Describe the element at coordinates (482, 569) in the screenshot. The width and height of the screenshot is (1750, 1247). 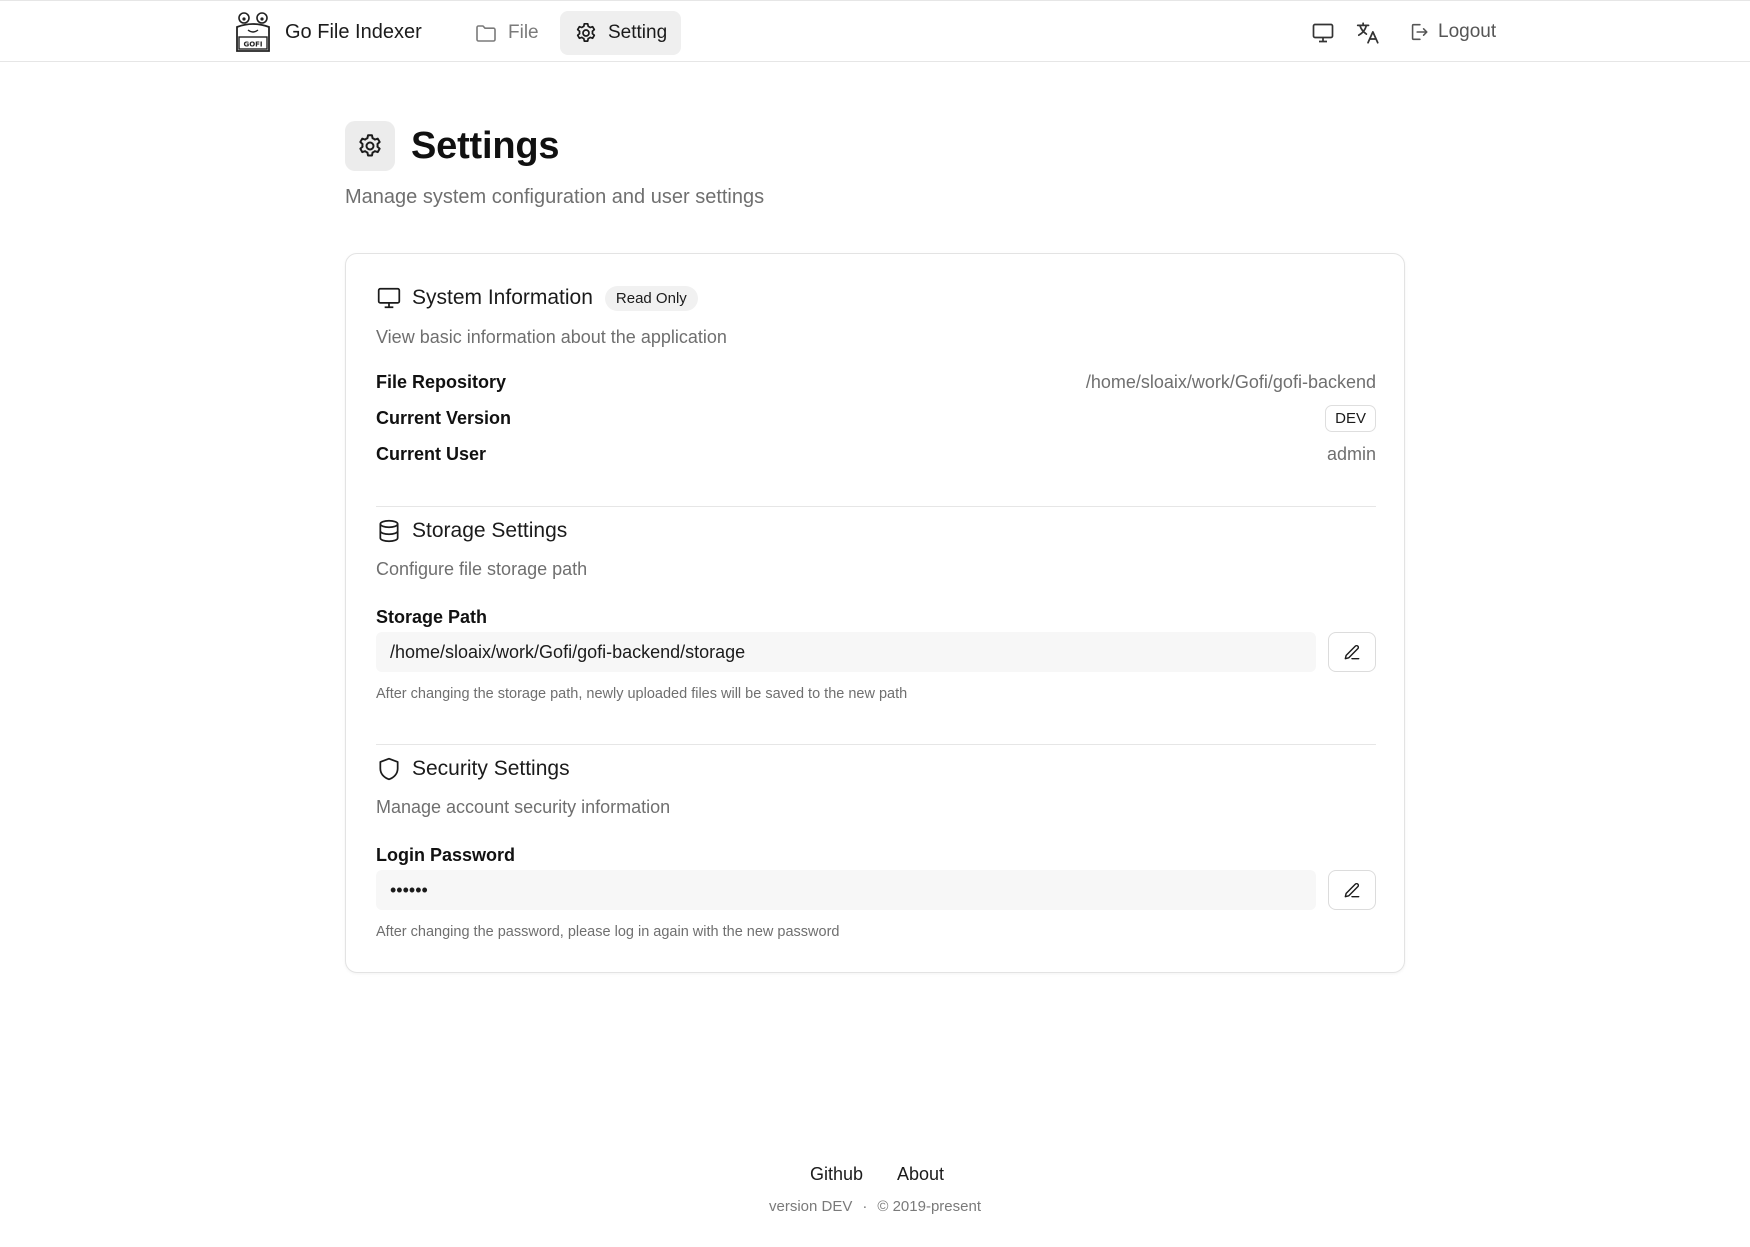
I see `storage-settings-description: Configure file storage path` at that location.